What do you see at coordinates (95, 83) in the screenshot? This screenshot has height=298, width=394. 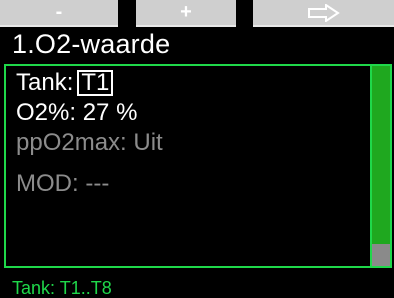 I see `tank-value-selected: T1` at bounding box center [95, 83].